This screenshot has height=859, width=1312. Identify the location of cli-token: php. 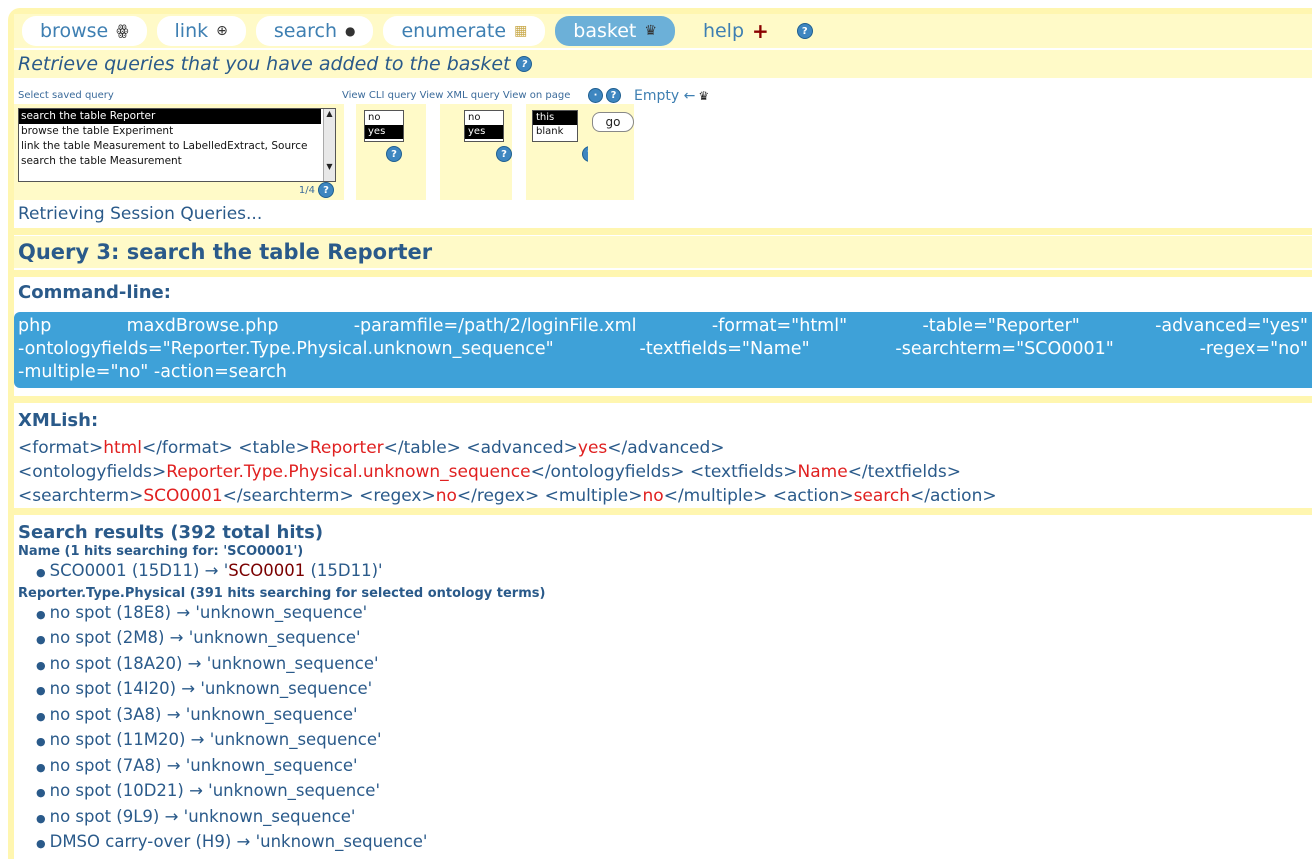
(35, 326).